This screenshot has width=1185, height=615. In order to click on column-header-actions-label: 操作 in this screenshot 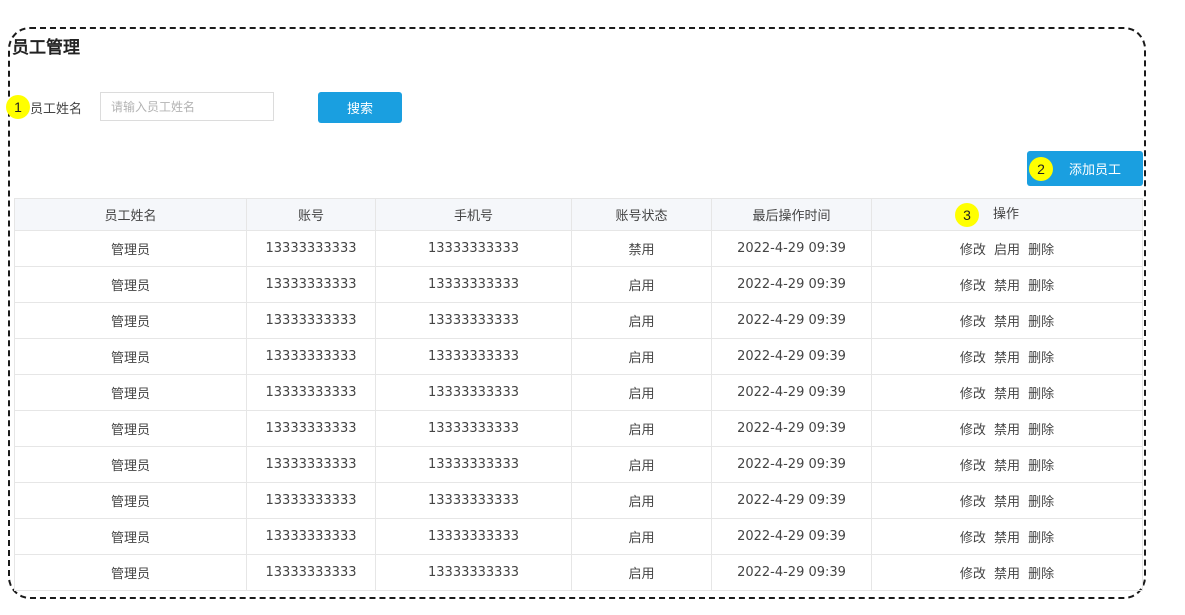, I will do `click(1005, 214)`.